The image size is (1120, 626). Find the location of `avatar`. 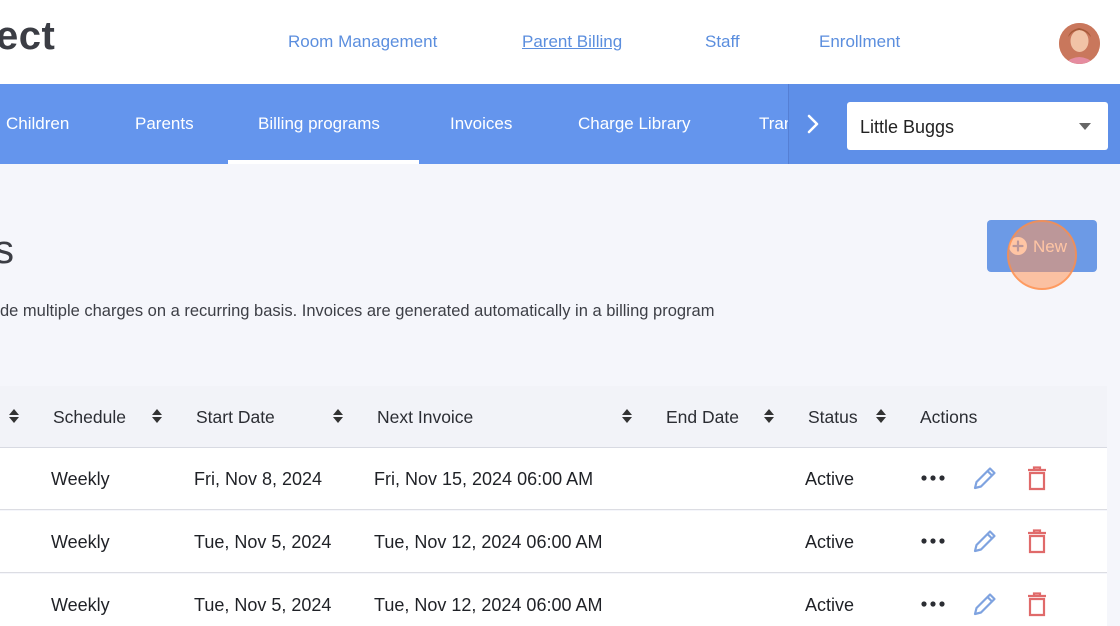

avatar is located at coordinates (1079, 43).